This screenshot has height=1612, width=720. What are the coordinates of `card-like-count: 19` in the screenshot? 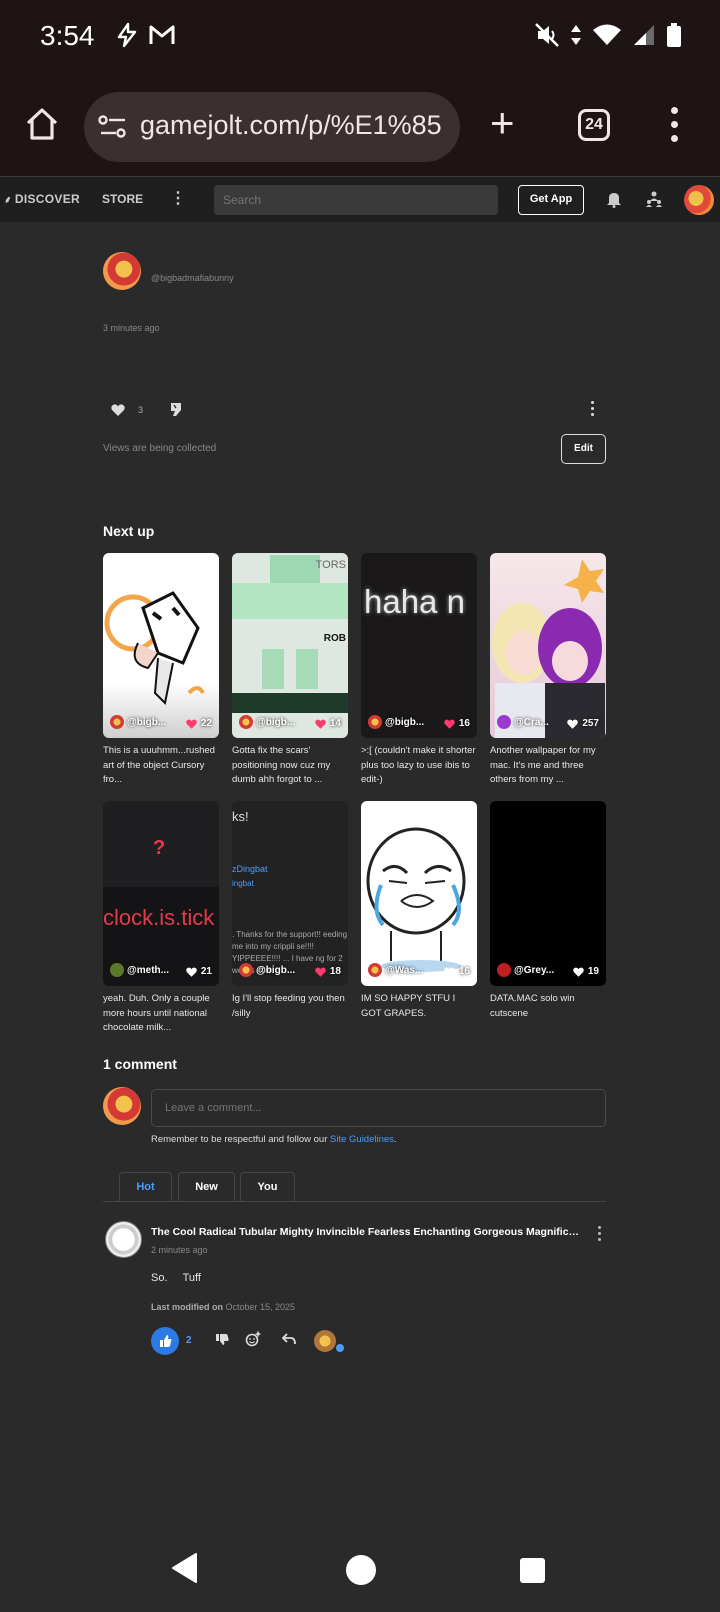 It's located at (593, 971).